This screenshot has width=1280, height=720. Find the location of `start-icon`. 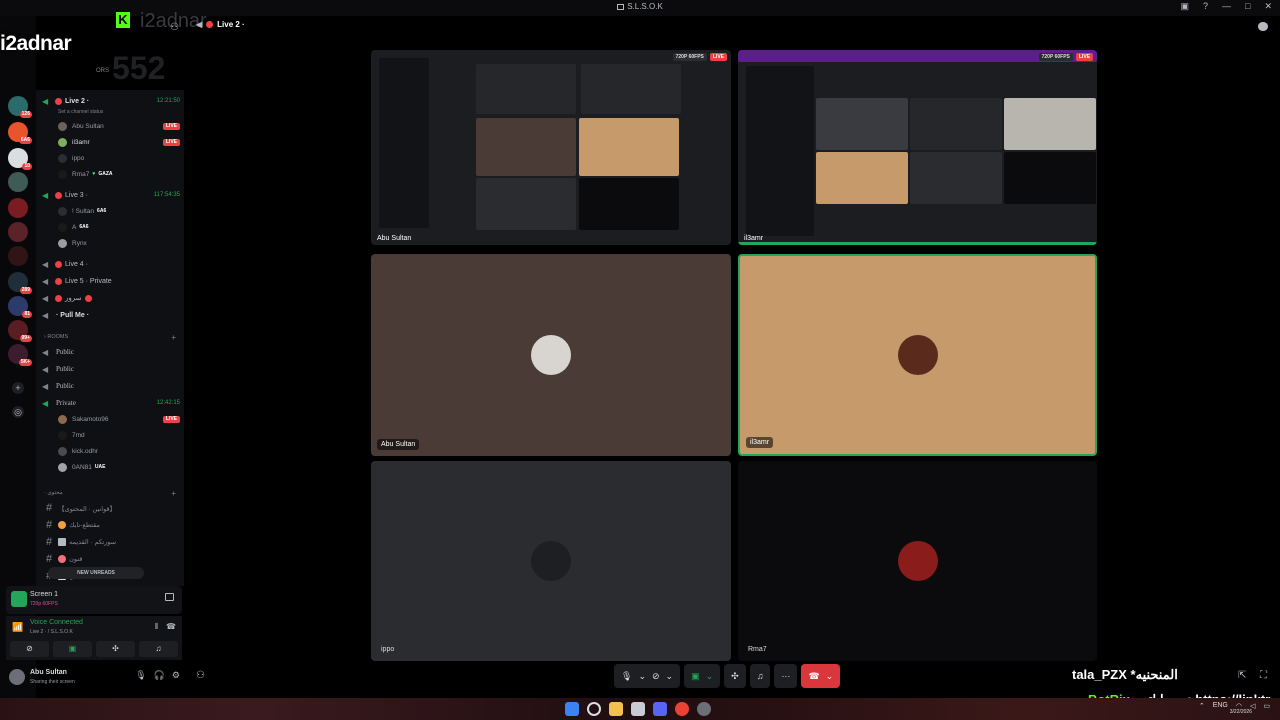

start-icon is located at coordinates (572, 709).